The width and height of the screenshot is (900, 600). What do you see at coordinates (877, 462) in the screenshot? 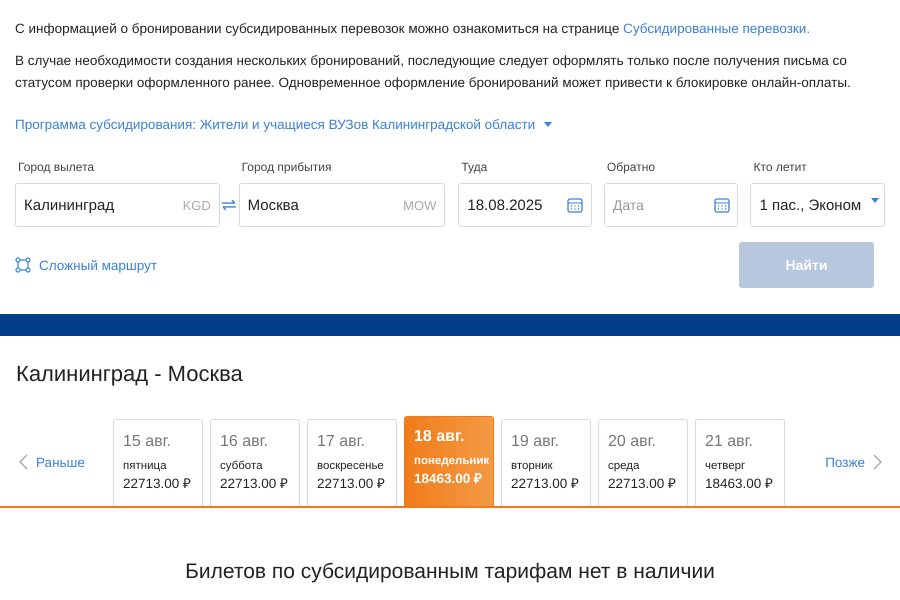
I see `chevron-right-icon` at bounding box center [877, 462].